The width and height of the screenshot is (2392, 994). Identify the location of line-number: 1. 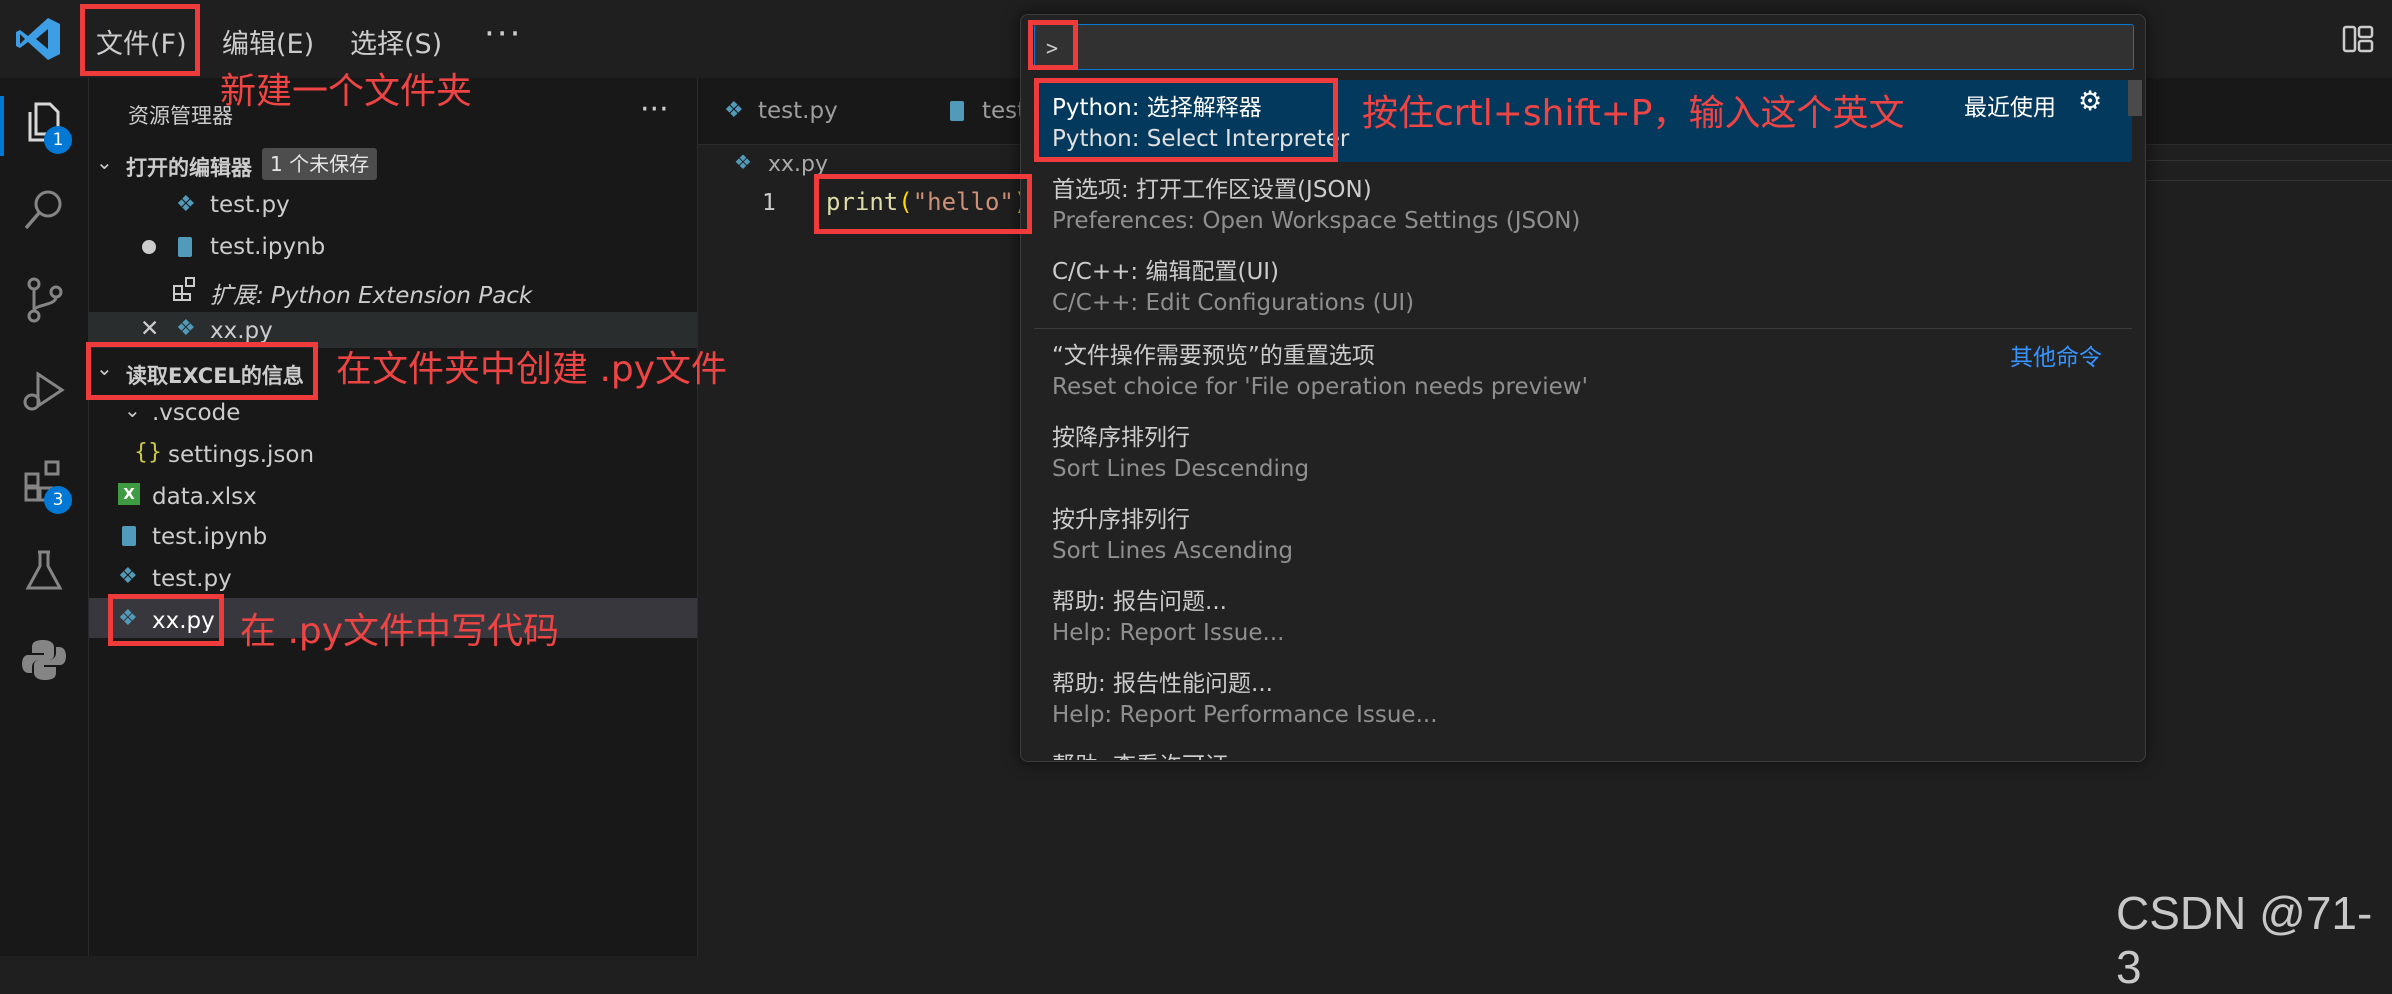
(769, 203).